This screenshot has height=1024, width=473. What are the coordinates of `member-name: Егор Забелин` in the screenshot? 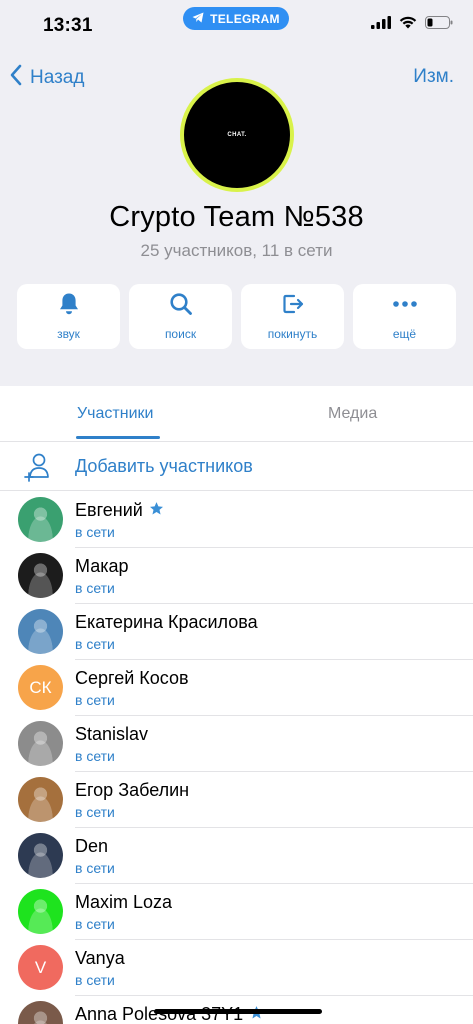 It's located at (132, 790).